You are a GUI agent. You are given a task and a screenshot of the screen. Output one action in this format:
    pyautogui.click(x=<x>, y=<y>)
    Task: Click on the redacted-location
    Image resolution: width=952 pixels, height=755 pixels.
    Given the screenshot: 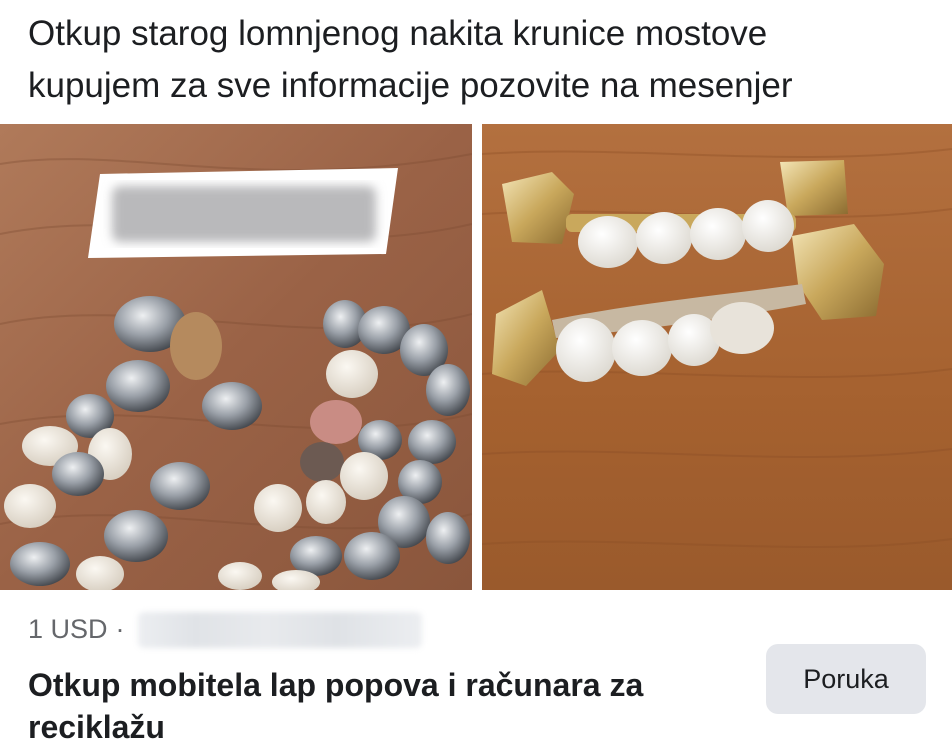 What is the action you would take?
    pyautogui.click(x=280, y=630)
    